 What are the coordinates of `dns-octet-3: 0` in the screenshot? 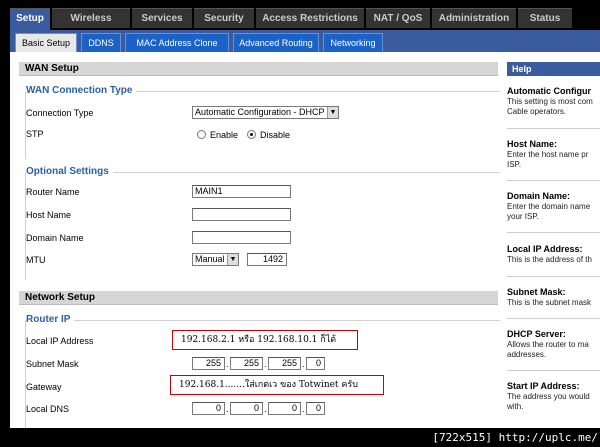 It's located at (284, 408).